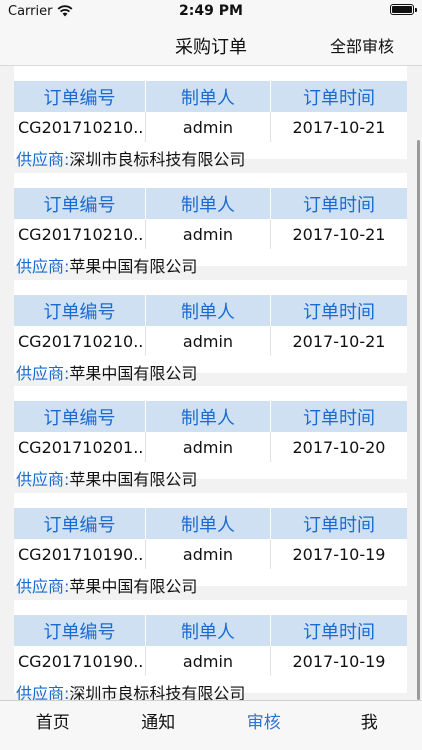  I want to click on order-row: CG201710201... admin 2017-10-20, so click(210, 447).